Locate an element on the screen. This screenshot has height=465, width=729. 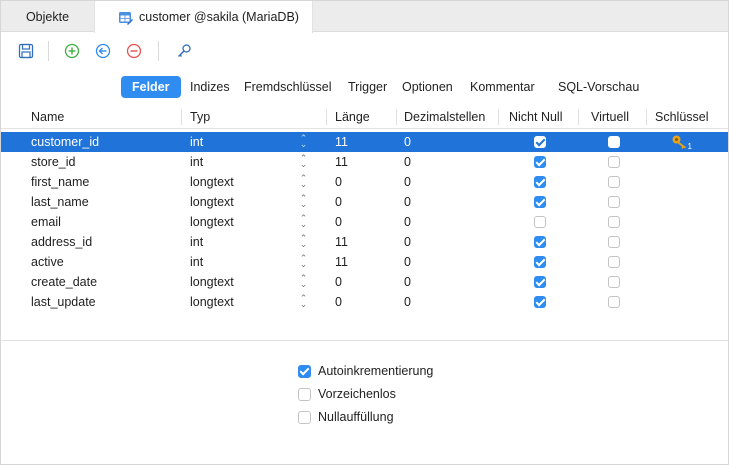
option-item: Nullauffüllung is located at coordinates (398, 418).